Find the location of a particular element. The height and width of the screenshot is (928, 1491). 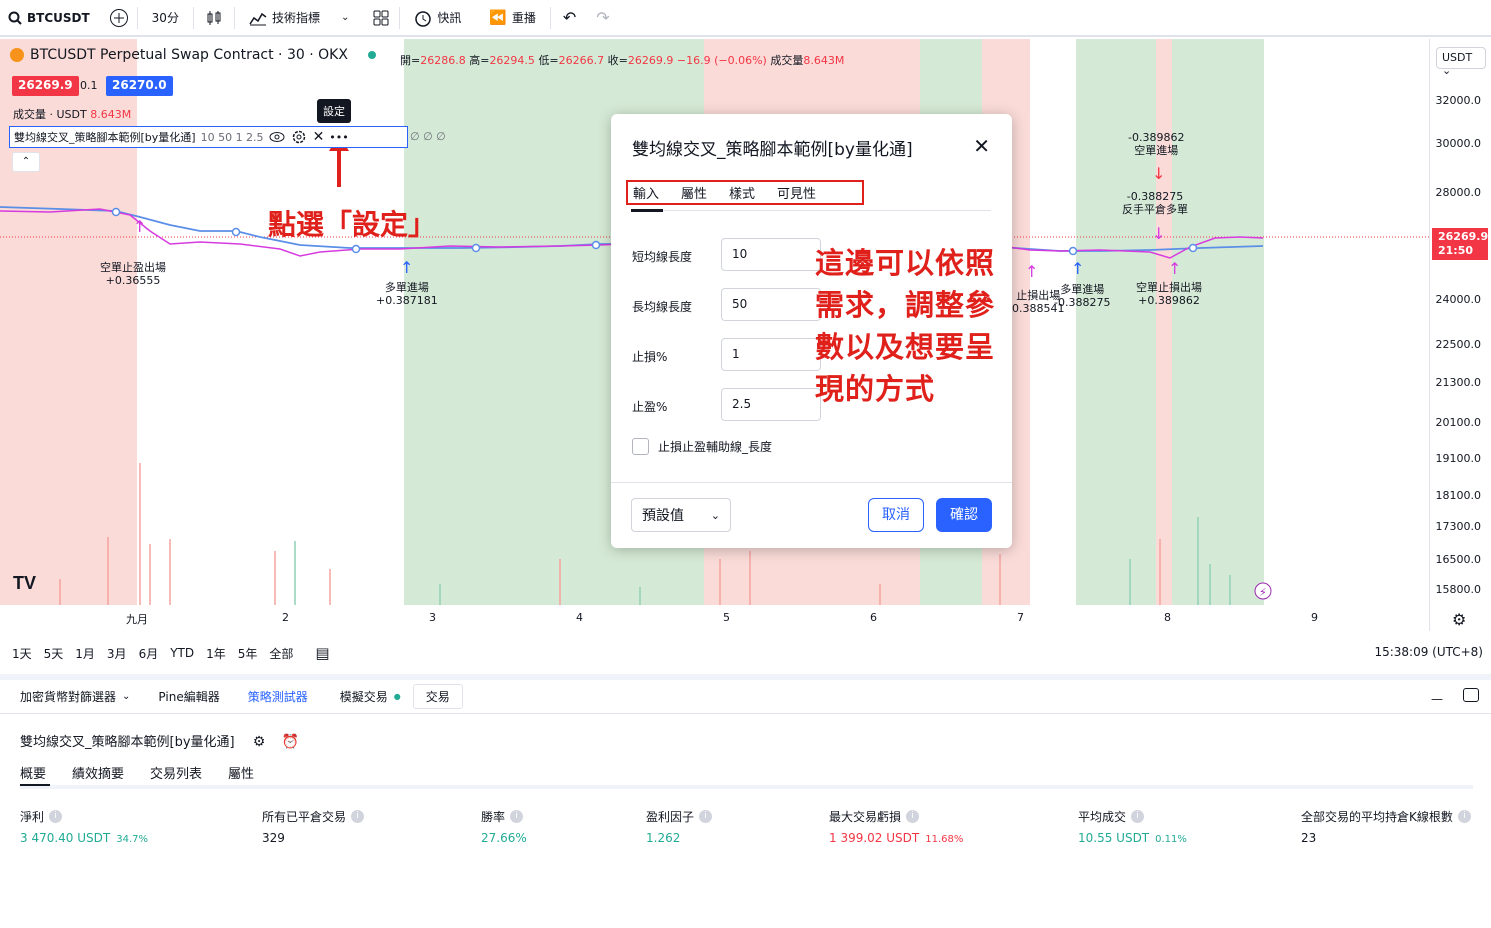

chart-type-button is located at coordinates (214, 17).